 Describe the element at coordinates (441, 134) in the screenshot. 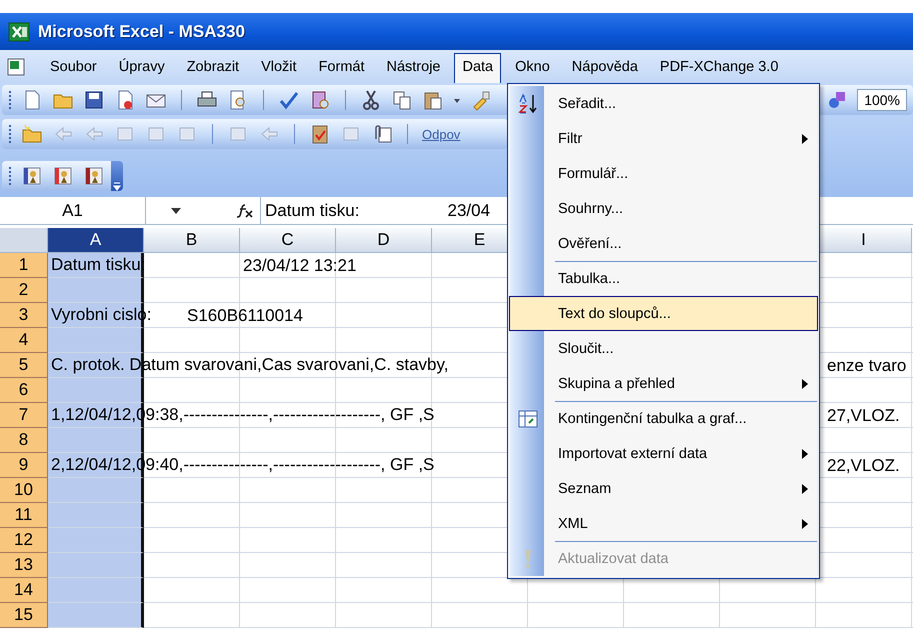

I see `reply-link: Odpov` at that location.